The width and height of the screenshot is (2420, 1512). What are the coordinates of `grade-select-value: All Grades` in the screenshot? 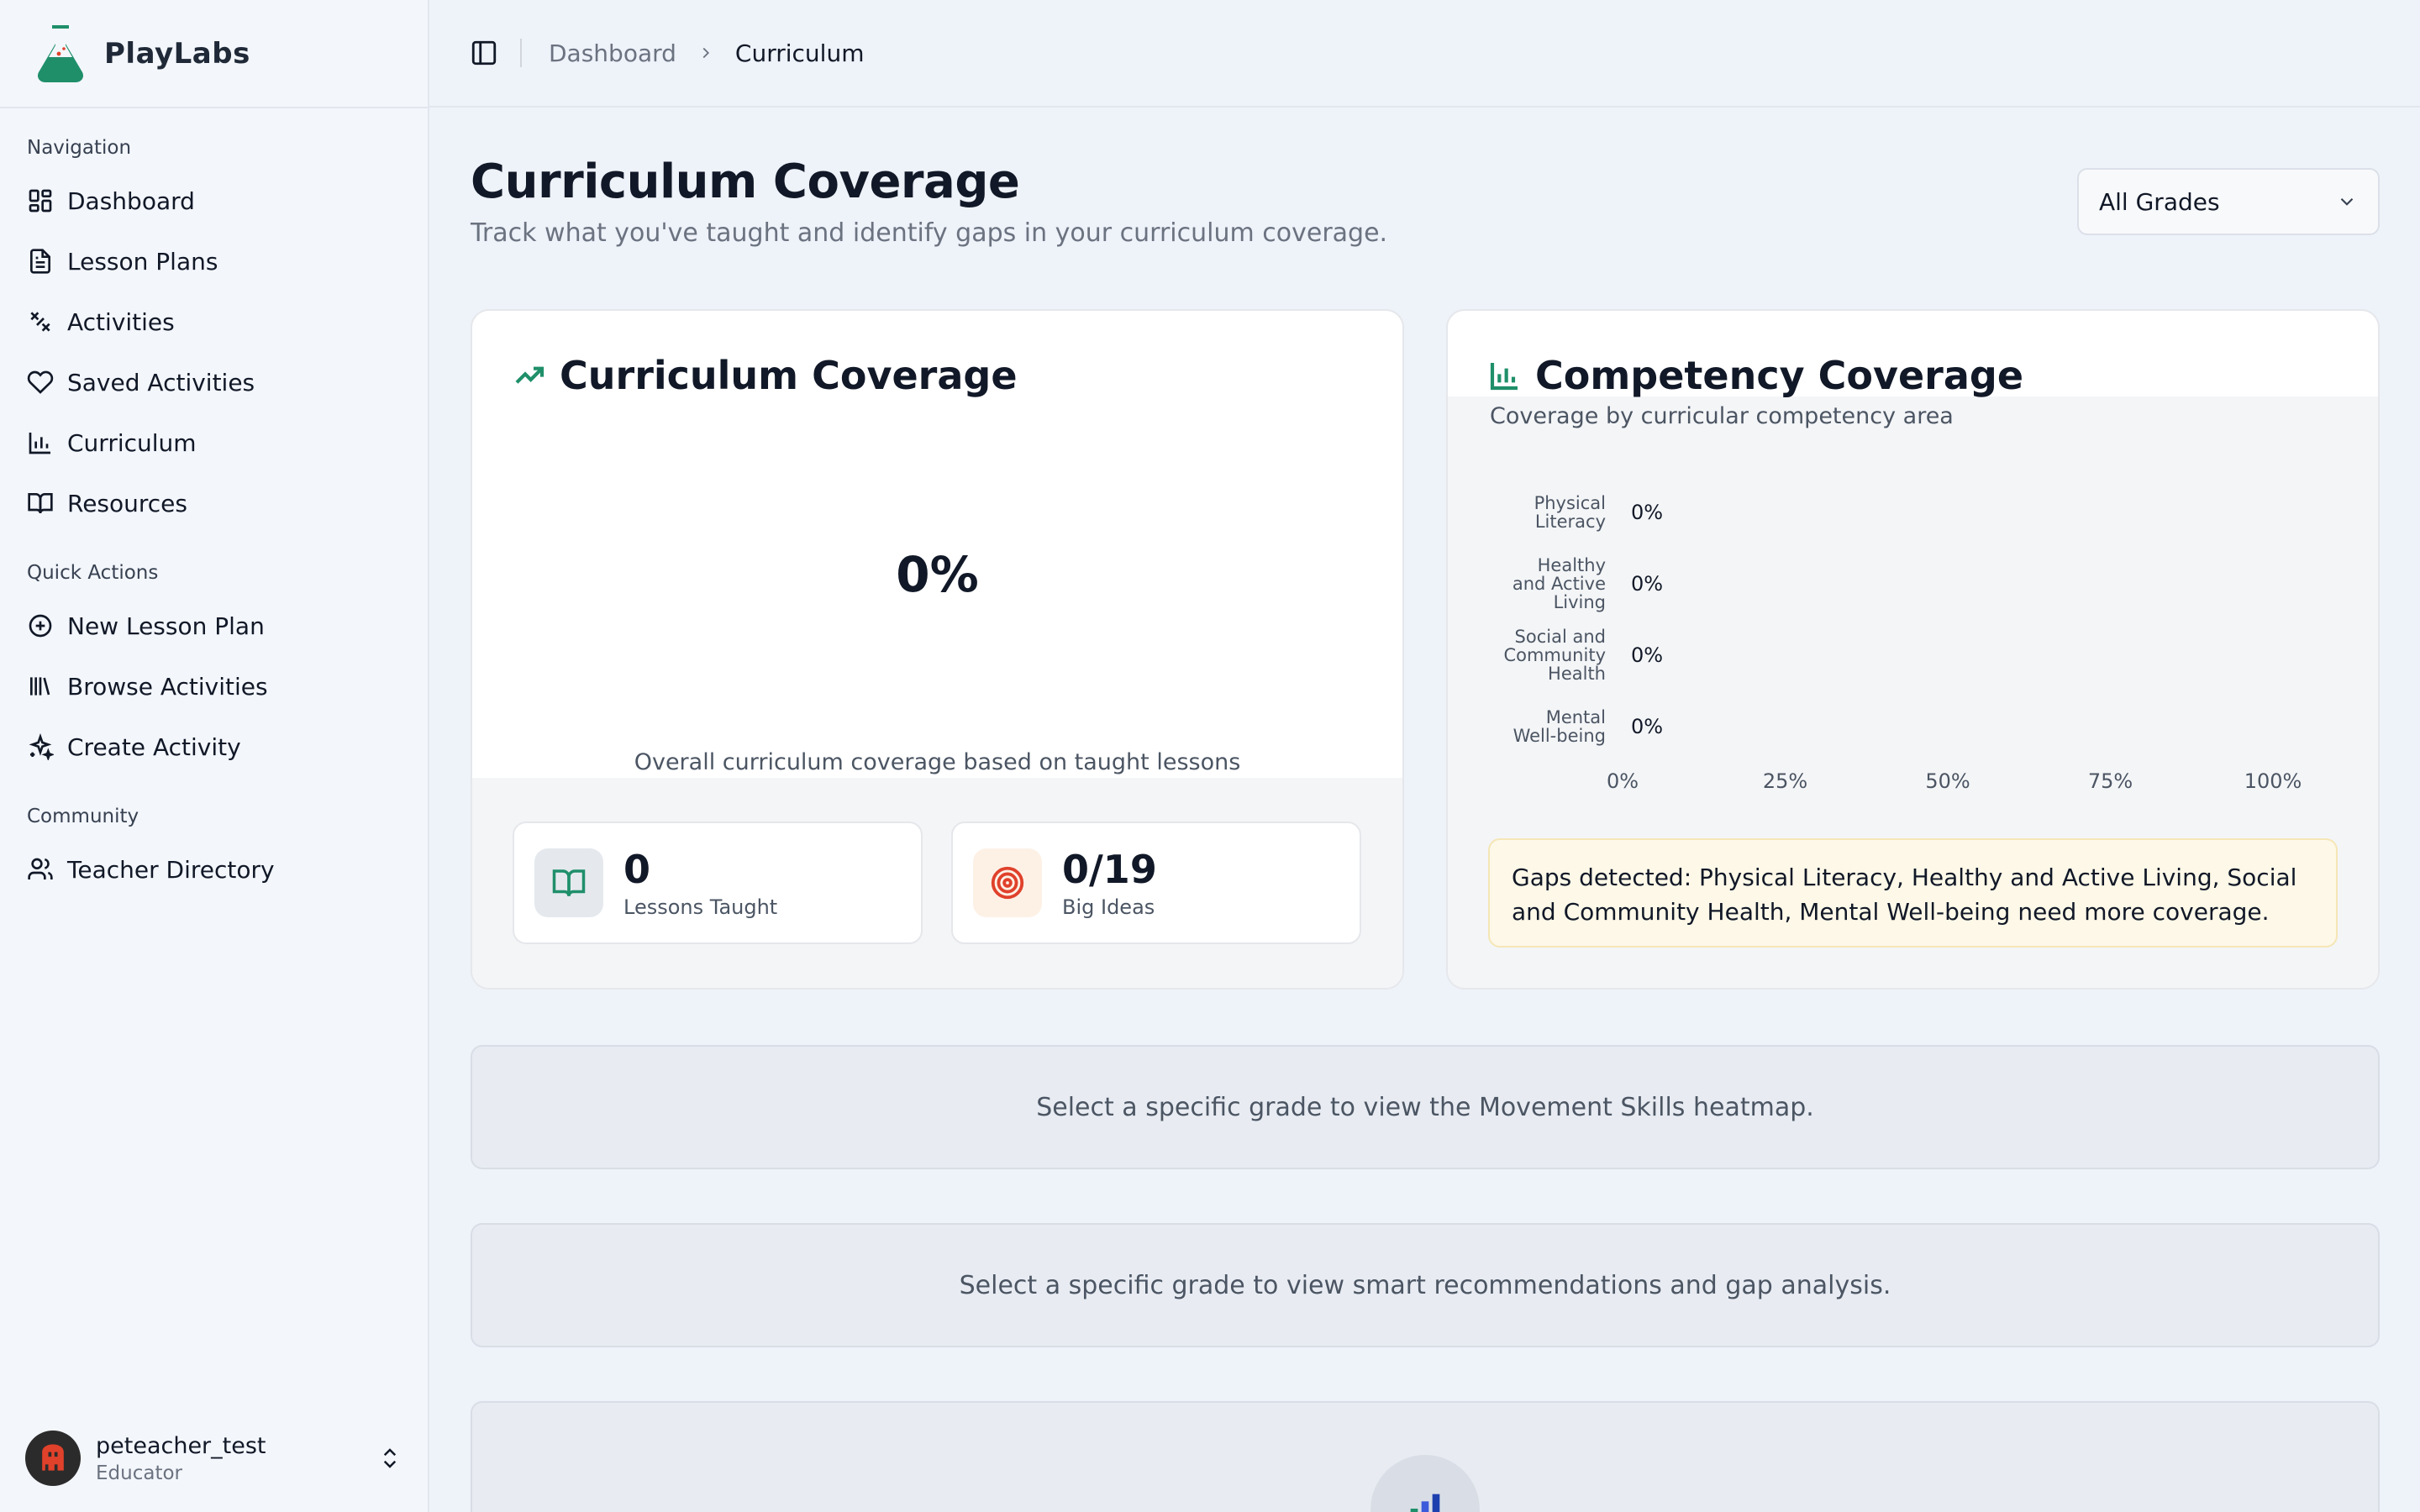 It's located at (2159, 201).